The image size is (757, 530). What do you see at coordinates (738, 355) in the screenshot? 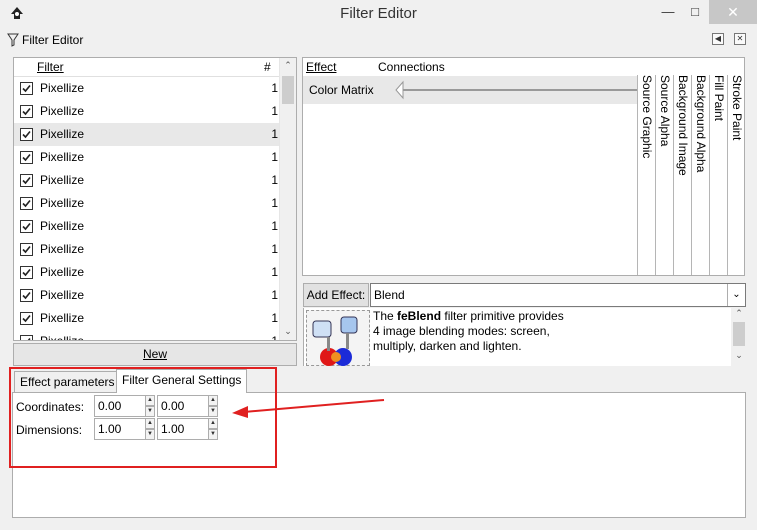
I see `desc-scroll-down-icon: ⌄` at bounding box center [738, 355].